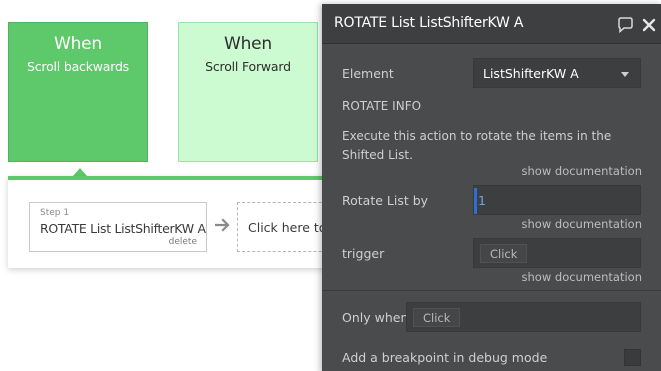 This screenshot has width=661, height=371. What do you see at coordinates (632, 357) in the screenshot?
I see `breakpoint-checkbox` at bounding box center [632, 357].